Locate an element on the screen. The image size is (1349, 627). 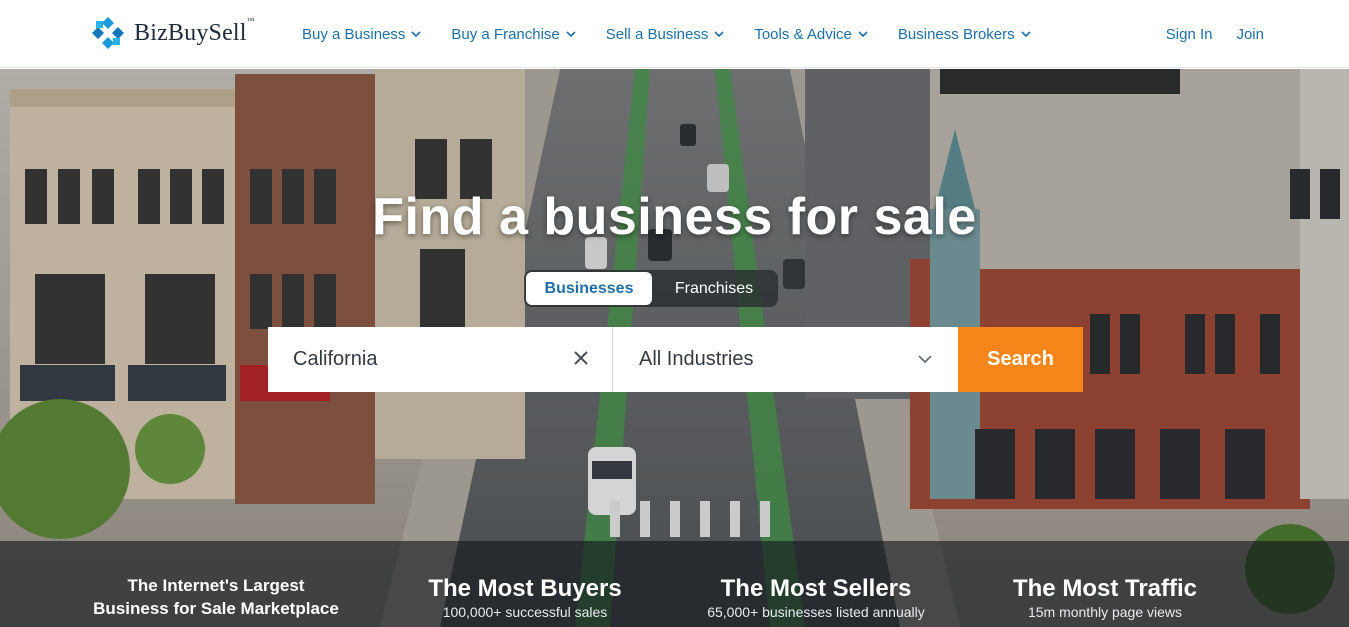
nav-buy-a-franchise: Buy a Franchise is located at coordinates (513, 34).